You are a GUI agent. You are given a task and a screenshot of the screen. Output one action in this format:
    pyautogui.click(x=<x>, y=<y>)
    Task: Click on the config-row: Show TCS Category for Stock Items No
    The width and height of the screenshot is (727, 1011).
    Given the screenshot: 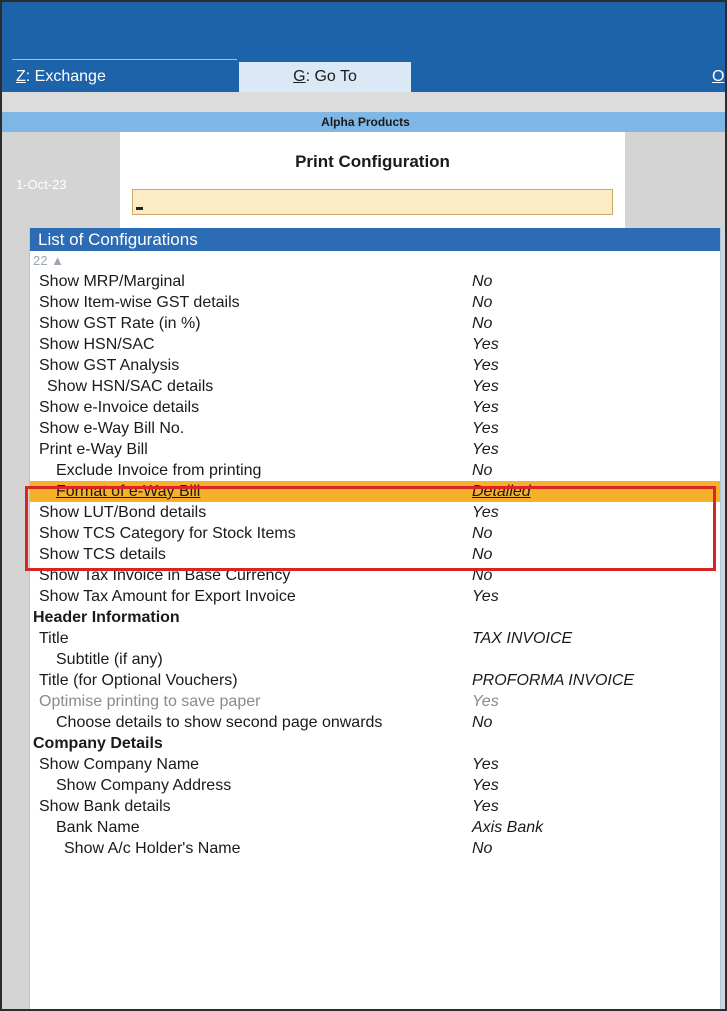 What is the action you would take?
    pyautogui.click(x=375, y=533)
    